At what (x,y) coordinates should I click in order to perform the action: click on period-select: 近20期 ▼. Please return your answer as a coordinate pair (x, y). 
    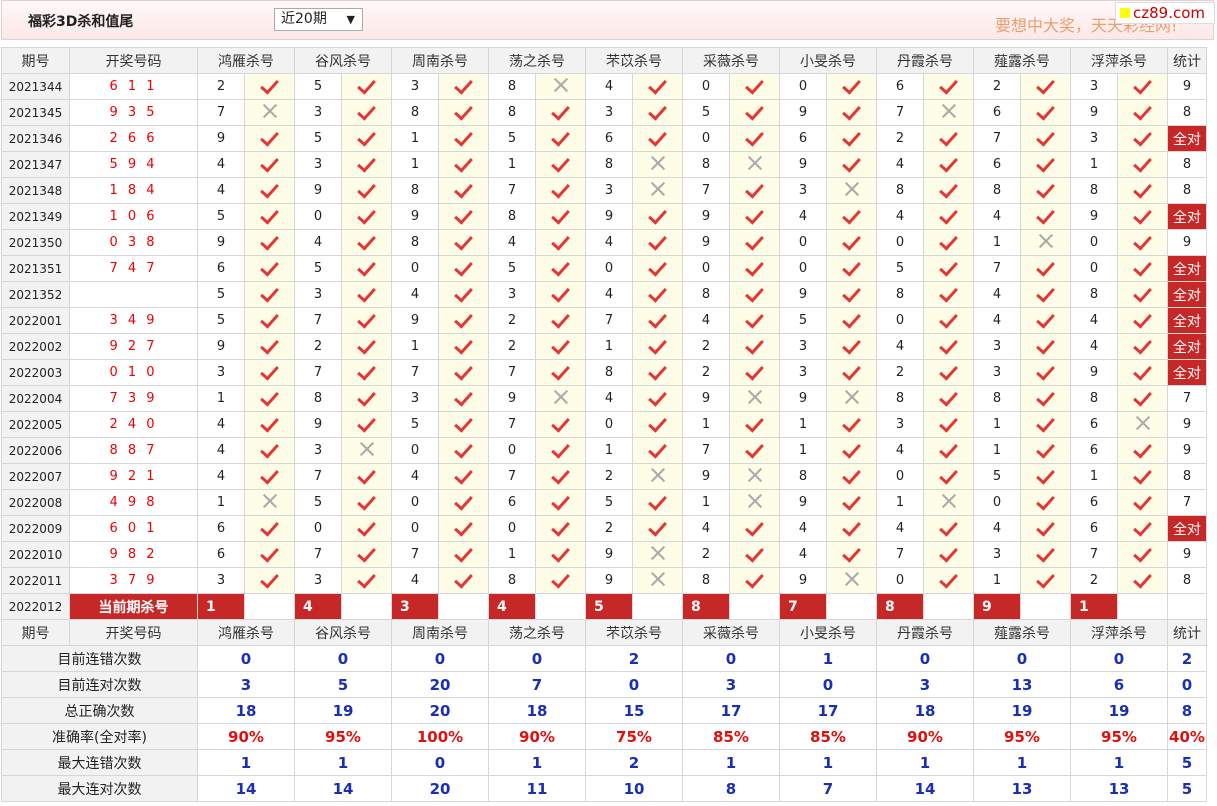
    Looking at the image, I should click on (318, 19).